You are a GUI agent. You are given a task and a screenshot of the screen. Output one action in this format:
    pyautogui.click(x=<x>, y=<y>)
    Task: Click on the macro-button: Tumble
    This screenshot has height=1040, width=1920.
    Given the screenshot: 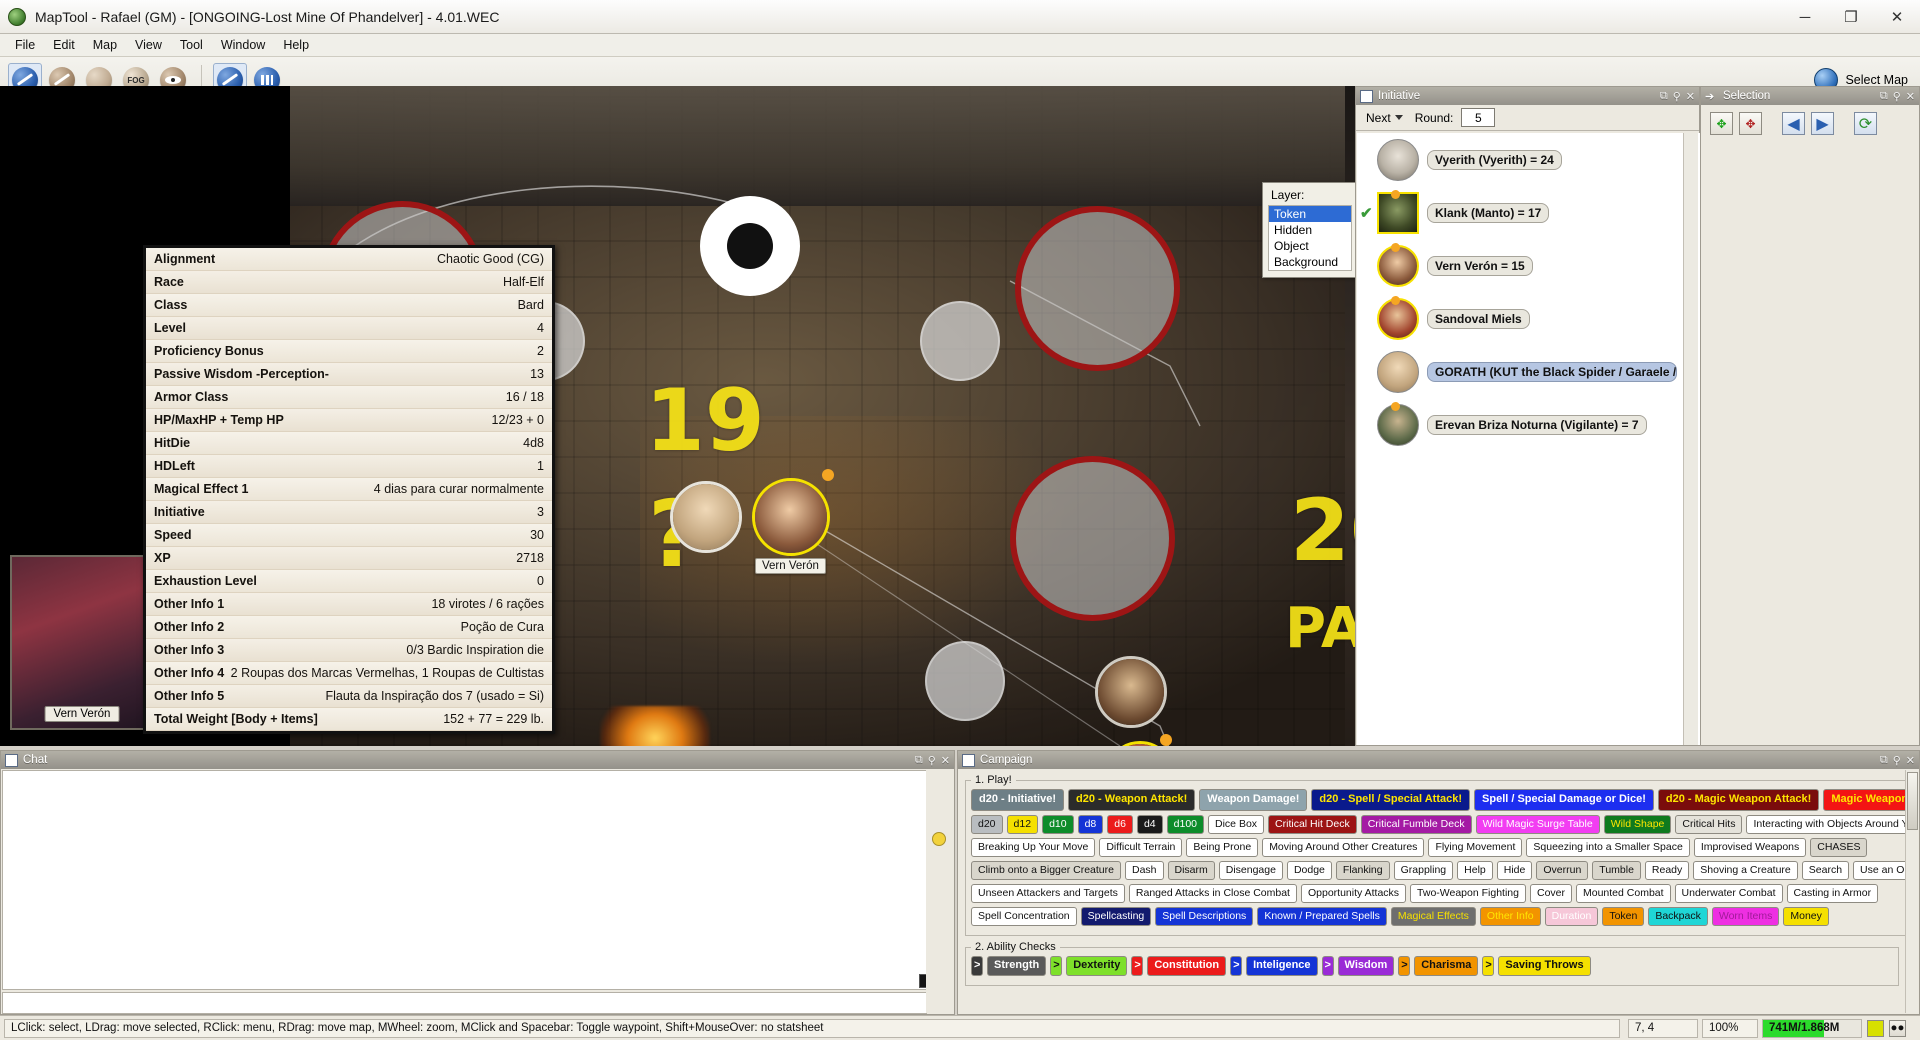 What is the action you would take?
    pyautogui.click(x=1616, y=871)
    